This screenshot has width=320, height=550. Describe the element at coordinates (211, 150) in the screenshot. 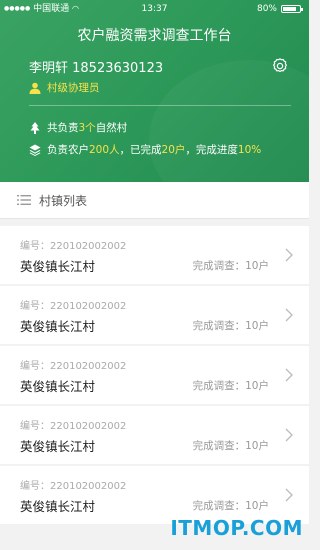

I see `stat2-mid2: ，完成进度` at that location.